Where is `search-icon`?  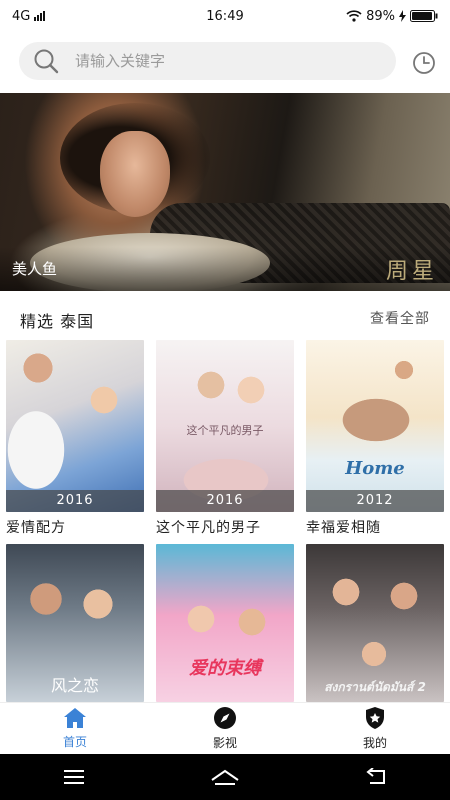
search-icon is located at coordinates (46, 61).